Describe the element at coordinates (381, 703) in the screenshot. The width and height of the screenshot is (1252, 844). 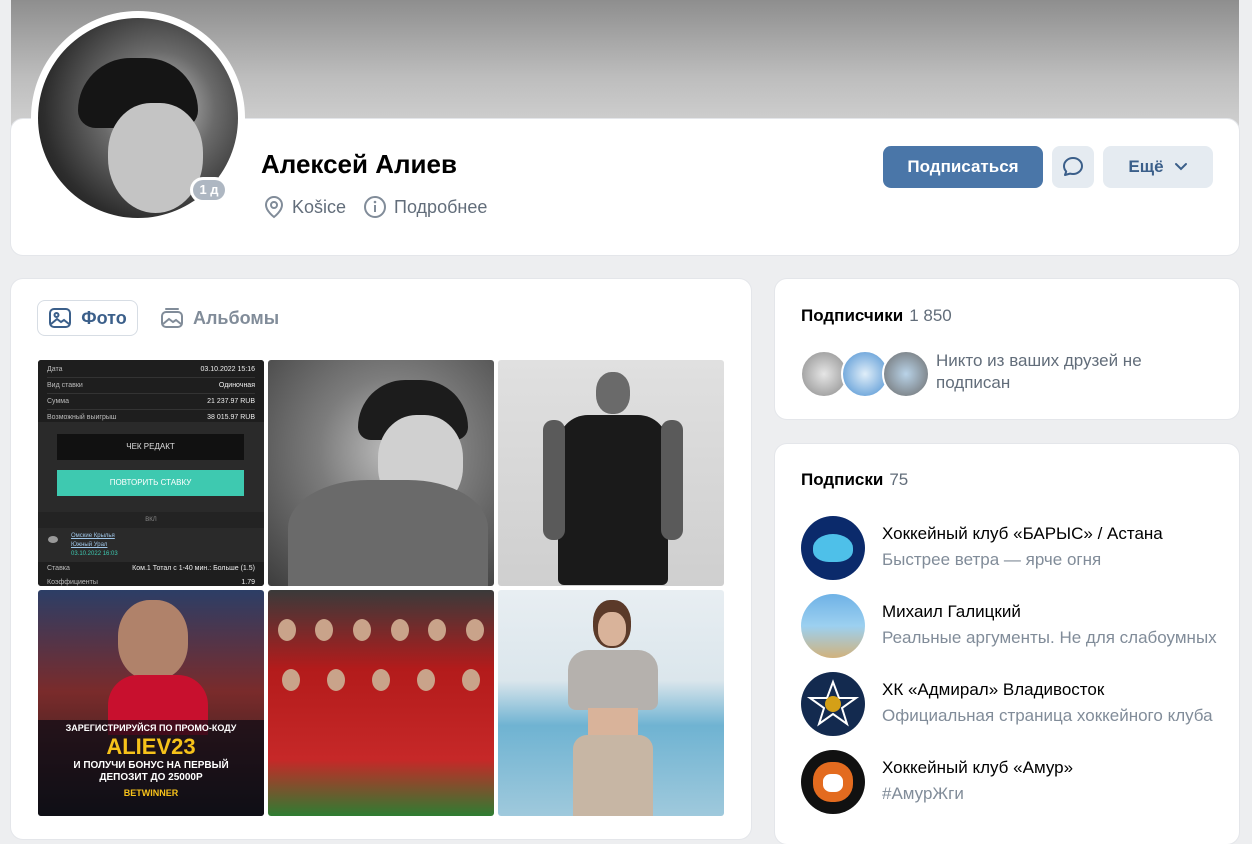
I see `photo-football-team` at that location.